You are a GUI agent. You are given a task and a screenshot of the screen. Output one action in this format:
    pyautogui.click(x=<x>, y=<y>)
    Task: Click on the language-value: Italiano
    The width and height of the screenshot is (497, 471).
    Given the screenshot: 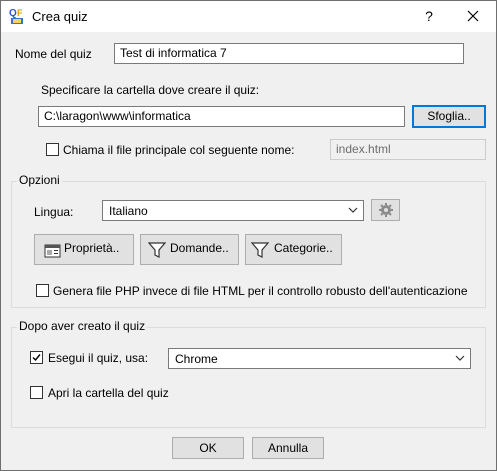 What is the action you would take?
    pyautogui.click(x=128, y=211)
    